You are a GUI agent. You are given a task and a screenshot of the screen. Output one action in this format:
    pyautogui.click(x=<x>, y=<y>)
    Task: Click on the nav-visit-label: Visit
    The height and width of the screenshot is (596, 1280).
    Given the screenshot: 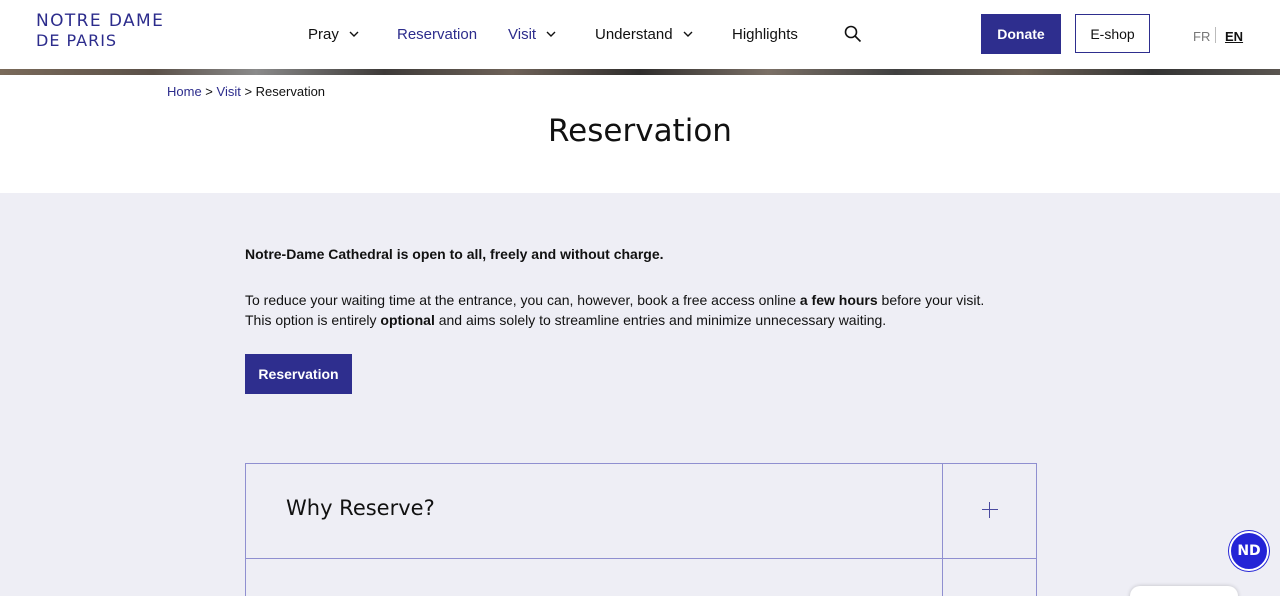 What is the action you would take?
    pyautogui.click(x=522, y=34)
    